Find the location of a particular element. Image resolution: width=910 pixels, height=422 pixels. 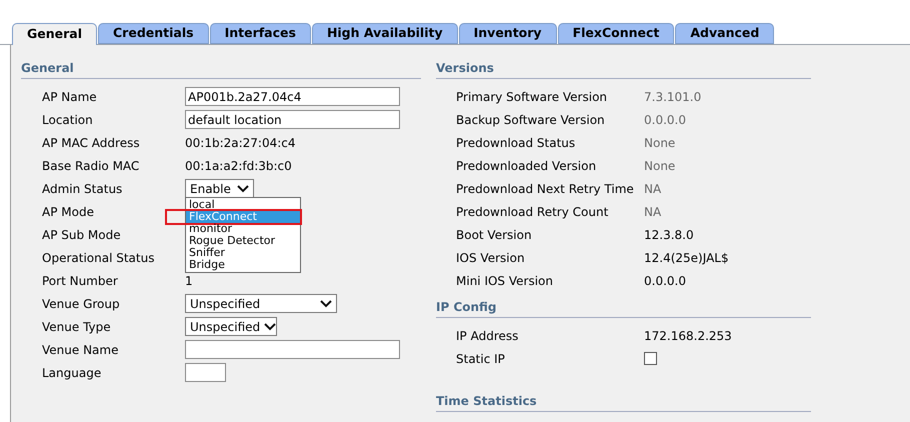

field-label: Predownloaded Version is located at coordinates (526, 166).